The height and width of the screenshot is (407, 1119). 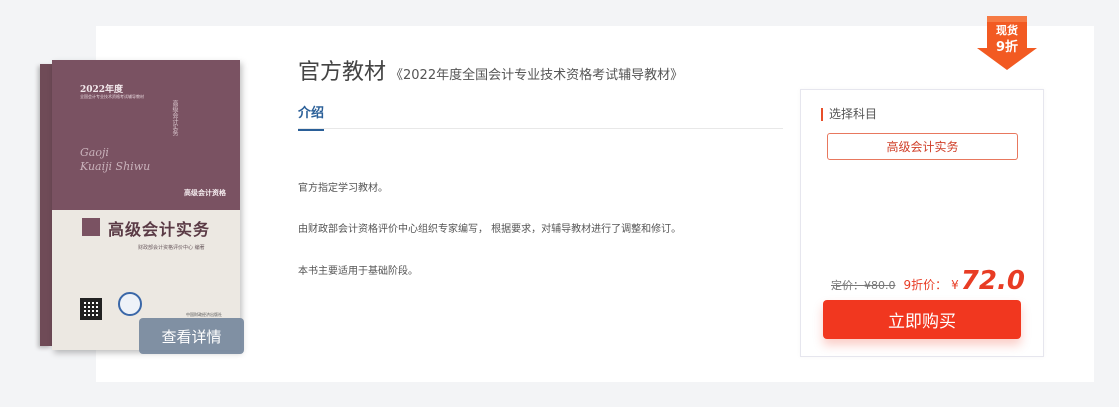 What do you see at coordinates (112, 96) in the screenshot?
I see `book-series: 全国会计专业技术资格考试辅导教材` at bounding box center [112, 96].